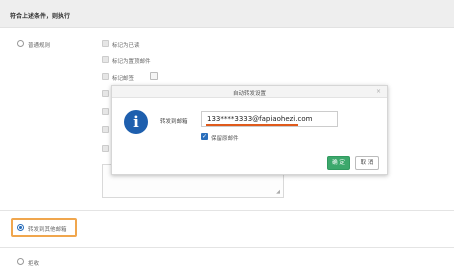 Image resolution: width=454 pixels, height=273 pixels. I want to click on mark-read-label: 标记为已读, so click(126, 45).